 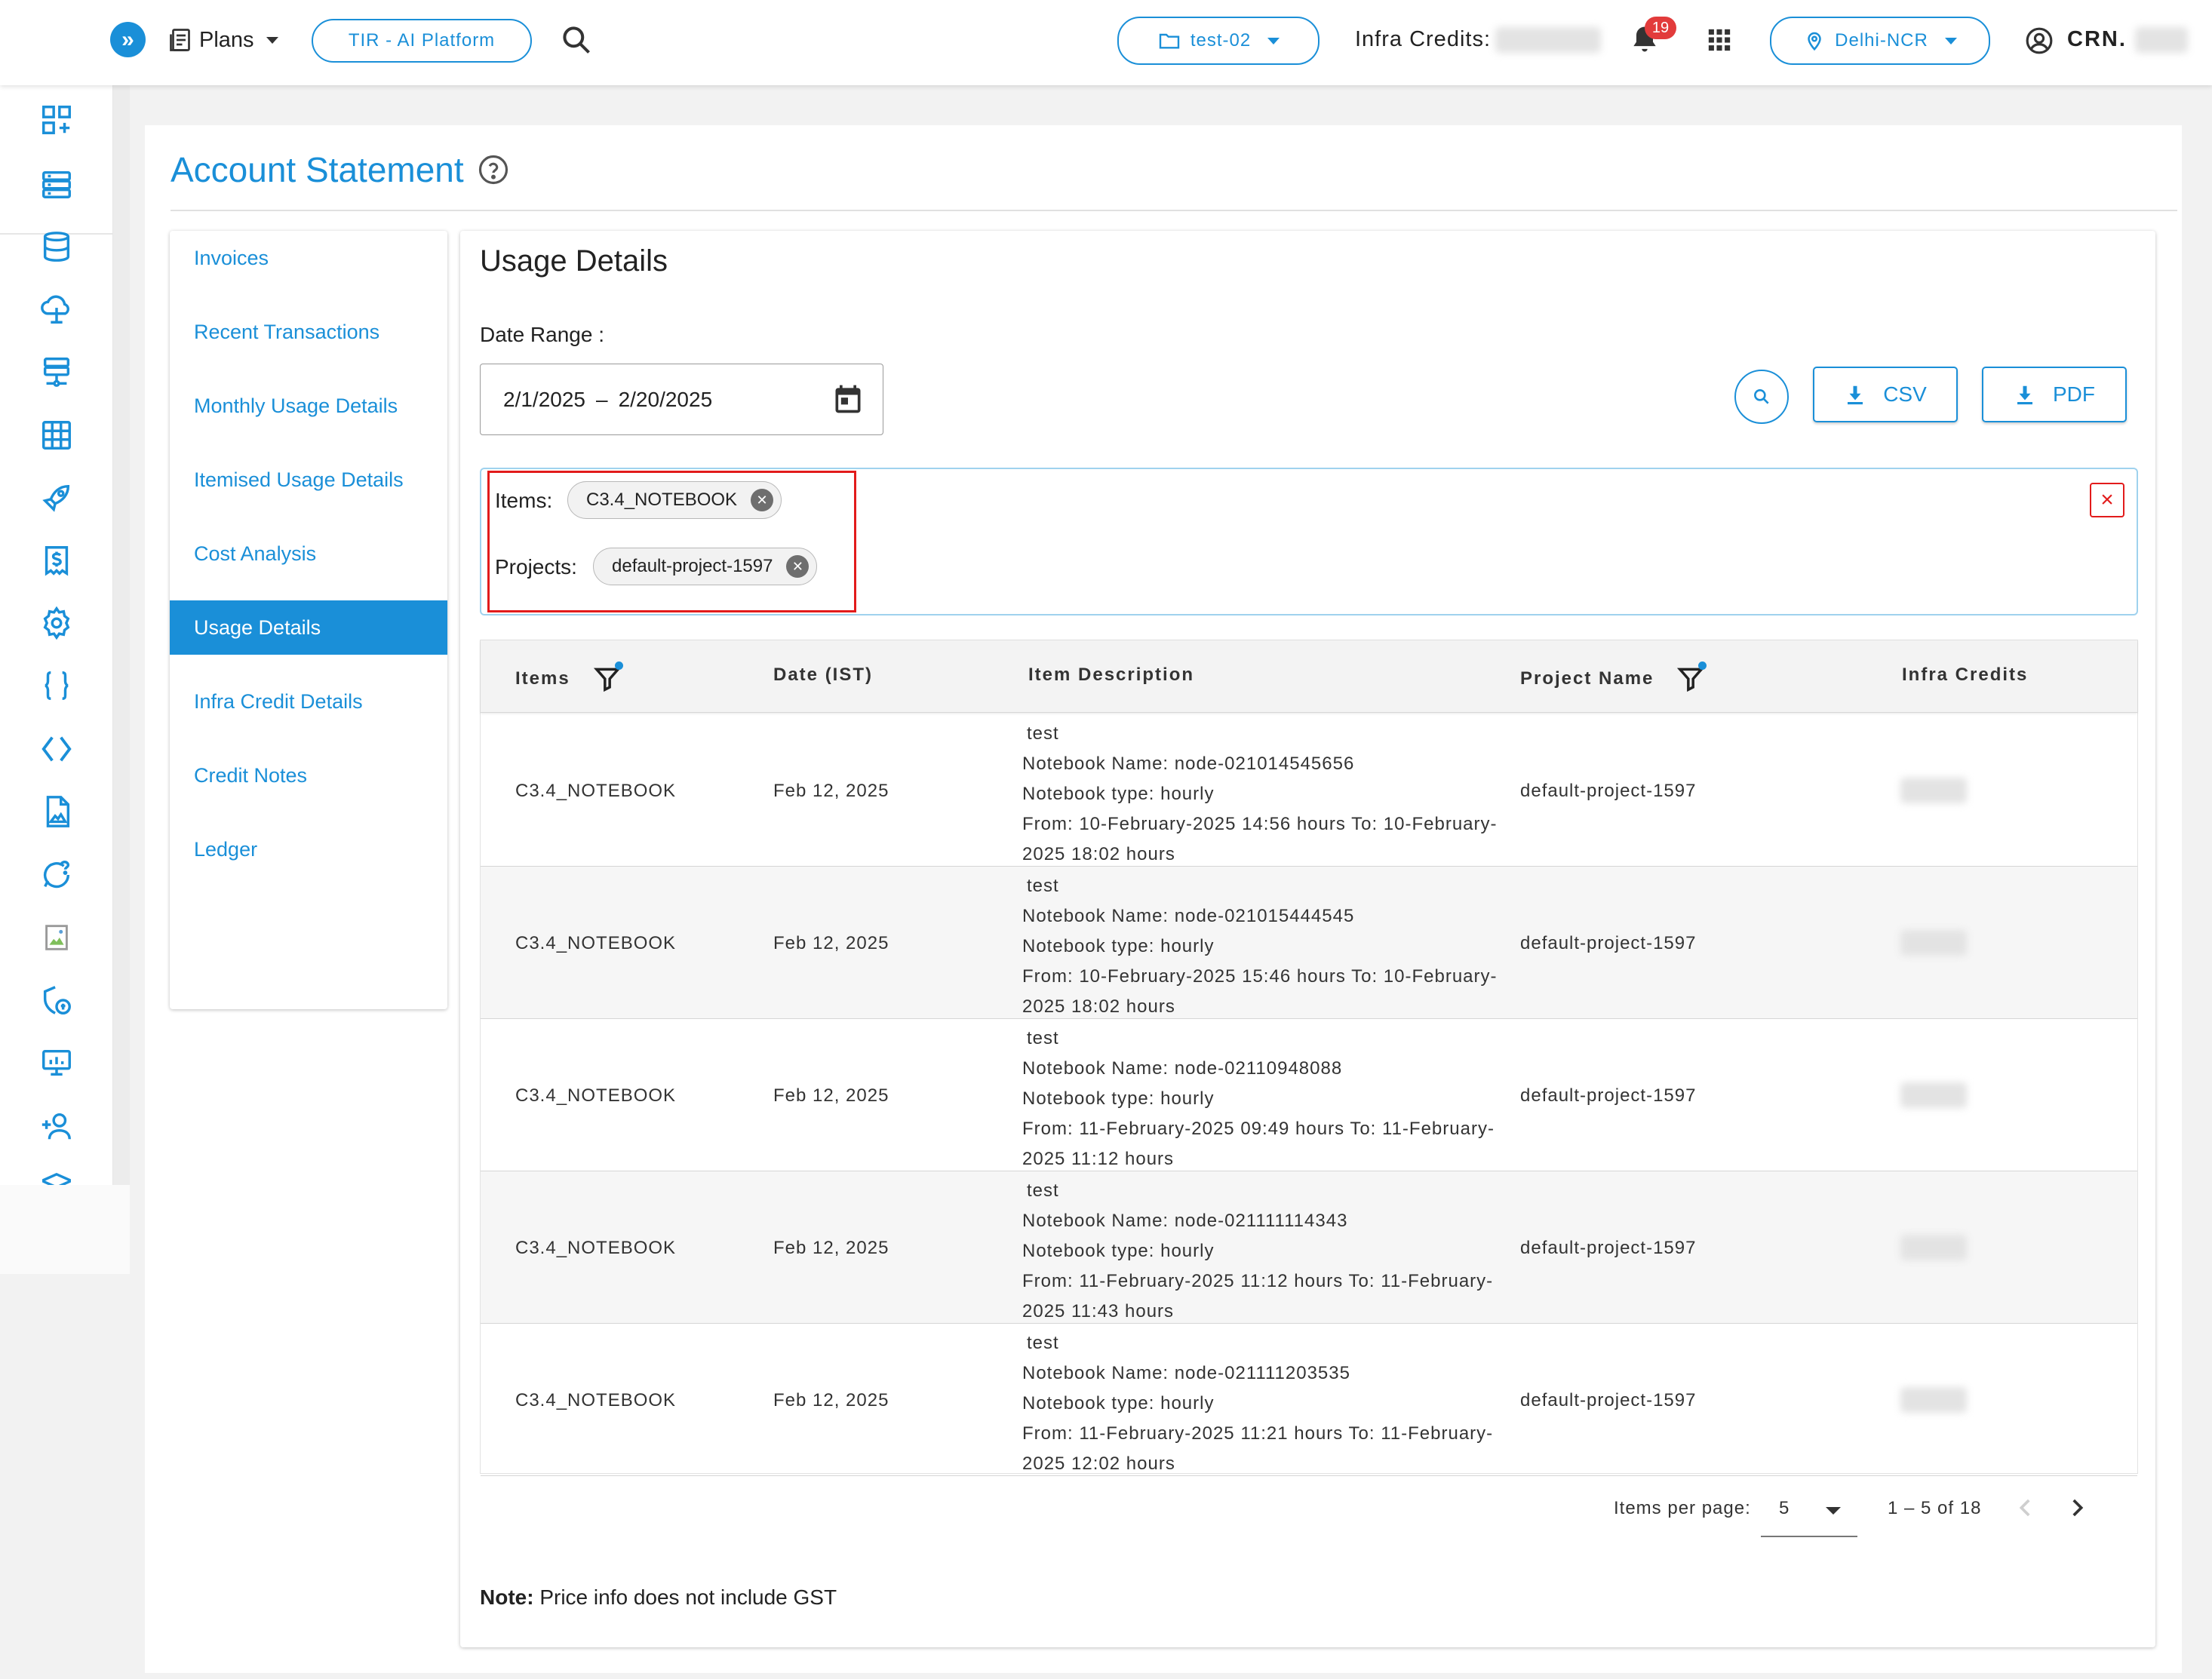 I want to click on platform-button: TIR - AI Platform, so click(x=422, y=41).